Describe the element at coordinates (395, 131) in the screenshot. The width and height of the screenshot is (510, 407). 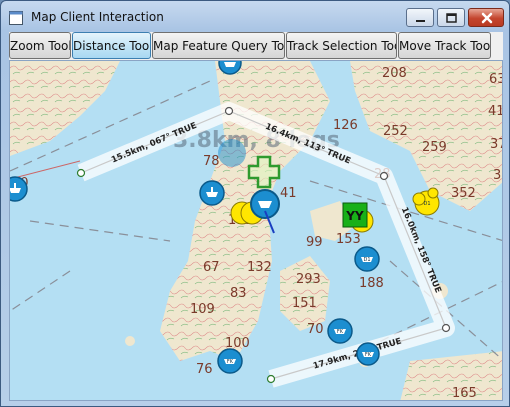
I see `depth-label: 252` at that location.